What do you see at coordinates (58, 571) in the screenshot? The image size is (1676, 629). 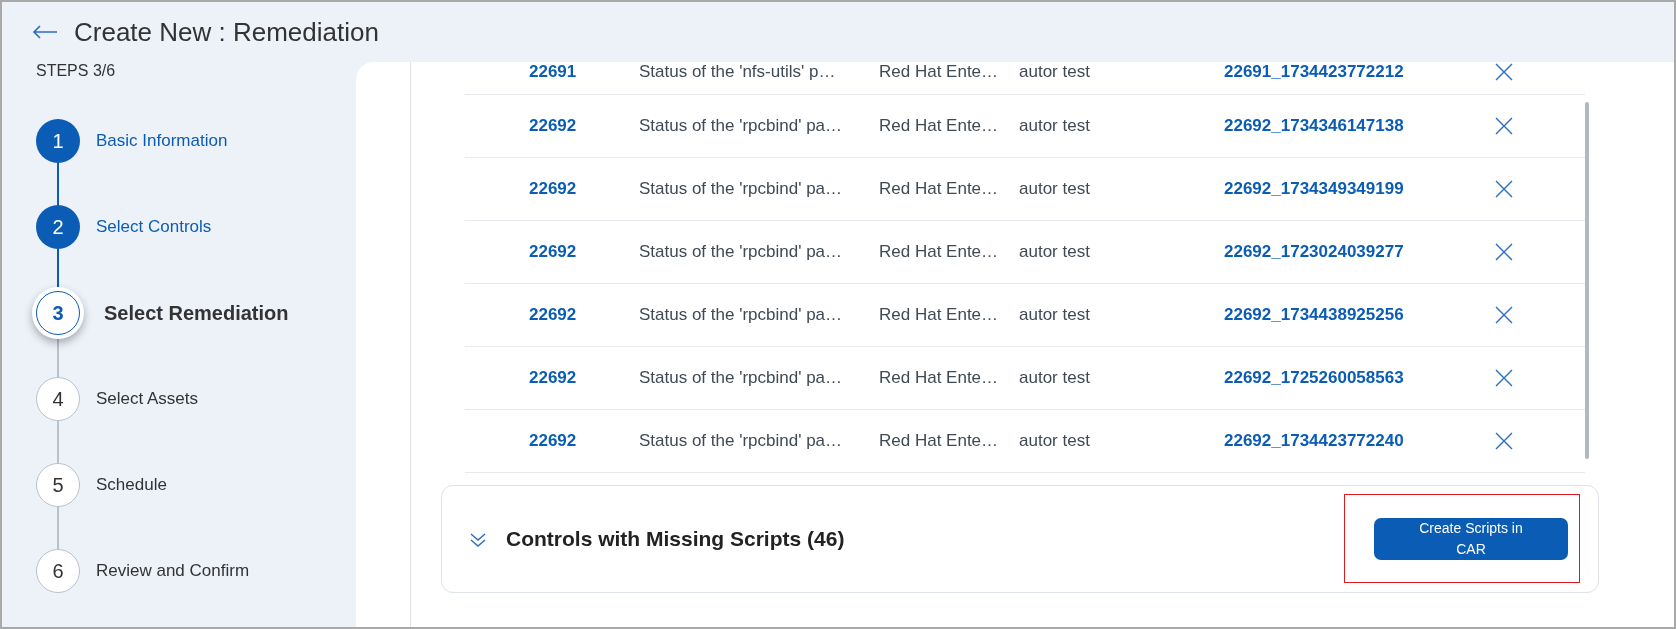 I see `step-number: 6` at bounding box center [58, 571].